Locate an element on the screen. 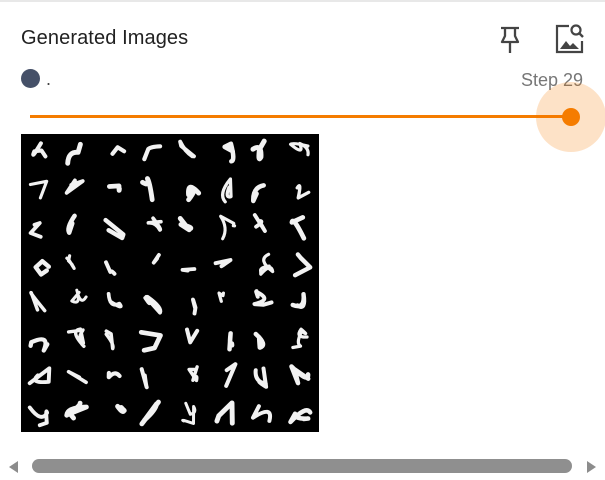  horizontal-scrollbar is located at coordinates (302, 467).